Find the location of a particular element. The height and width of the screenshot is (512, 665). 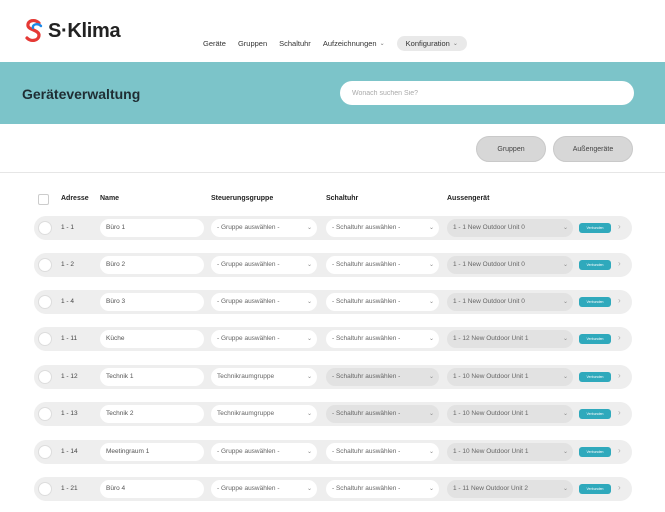

row-name-field: Büro 1 is located at coordinates (152, 228).